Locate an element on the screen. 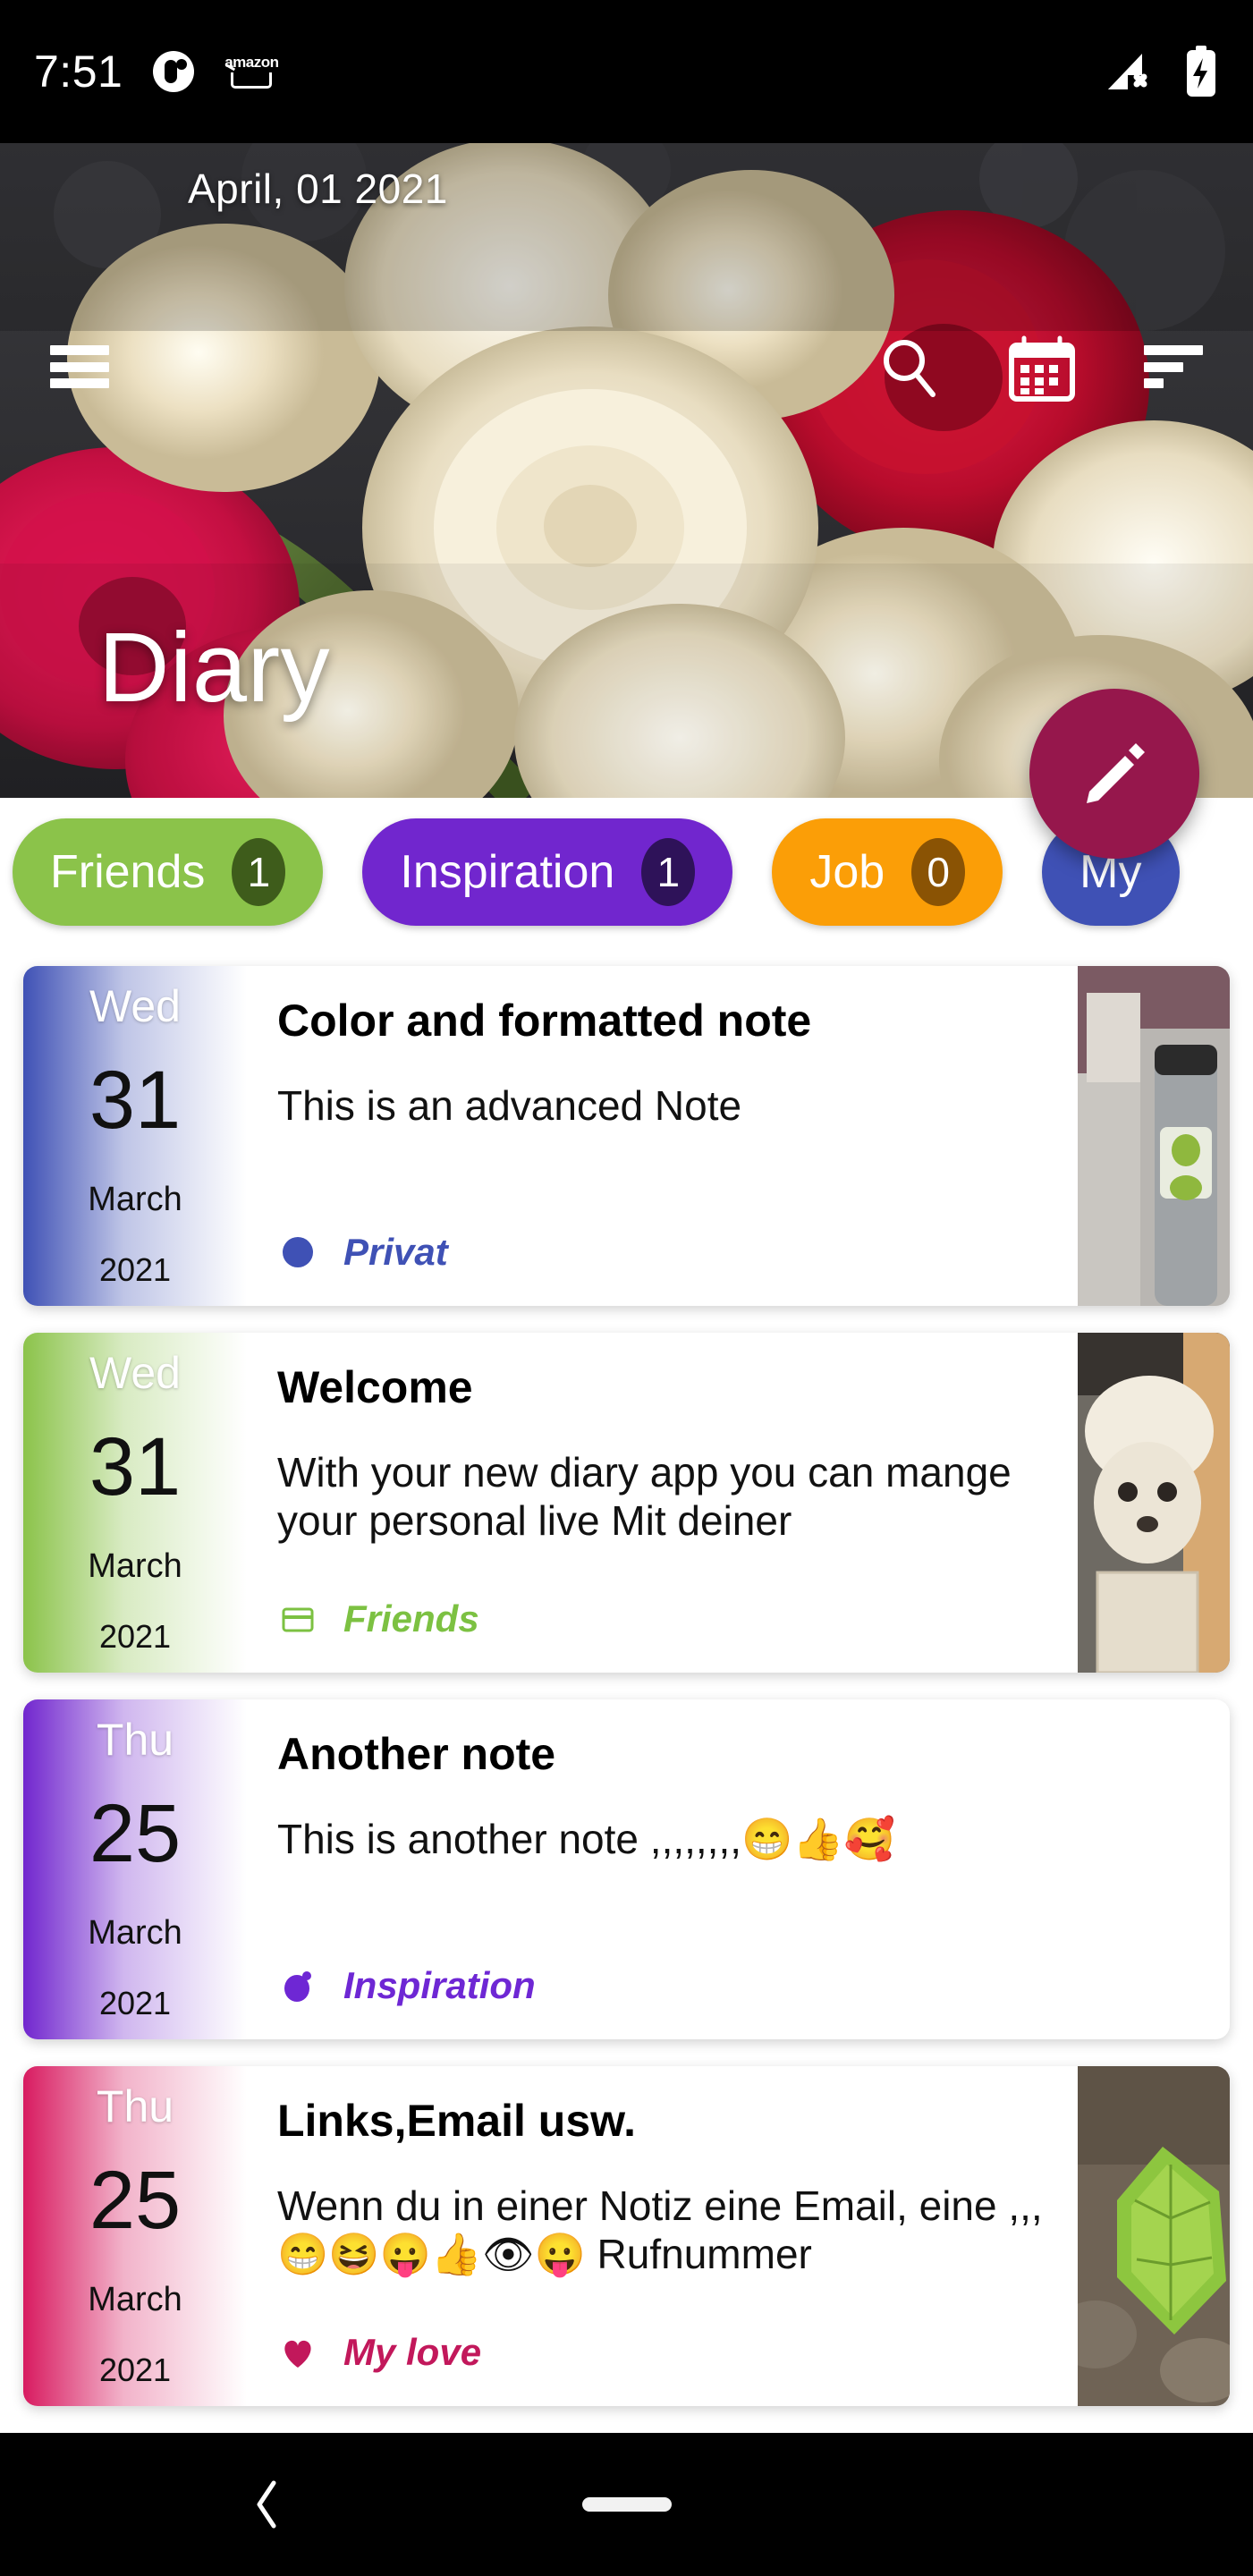 This screenshot has height=2576, width=1253. header-date: April, 01 2021 is located at coordinates (318, 188).